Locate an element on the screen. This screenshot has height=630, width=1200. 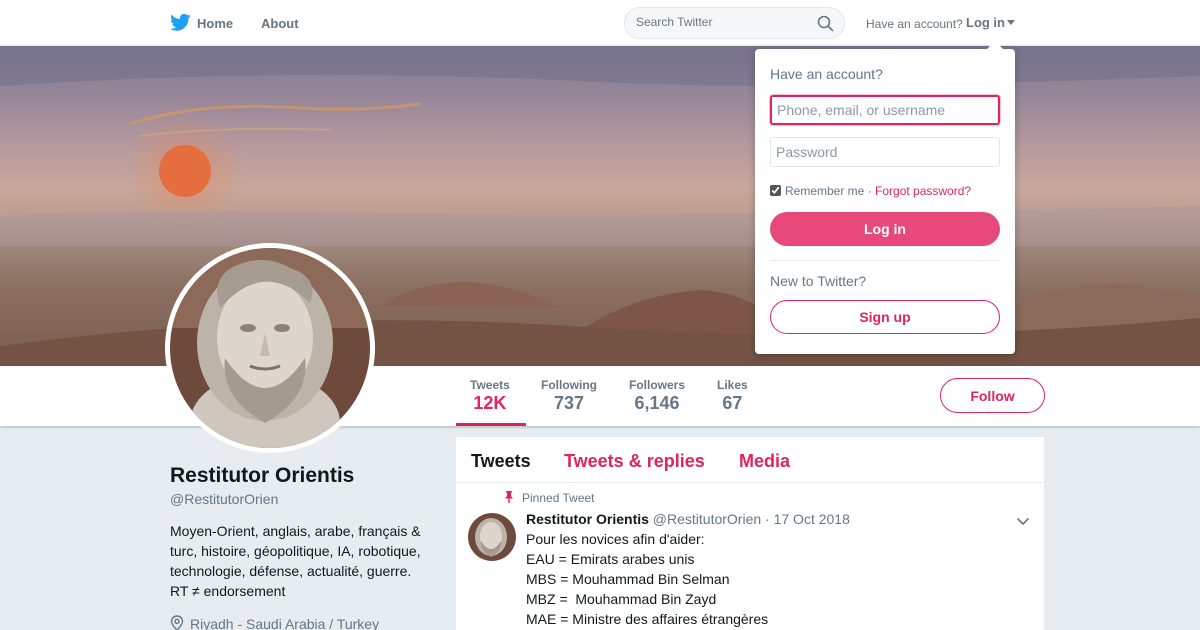
profile-avatar is located at coordinates (270, 348).